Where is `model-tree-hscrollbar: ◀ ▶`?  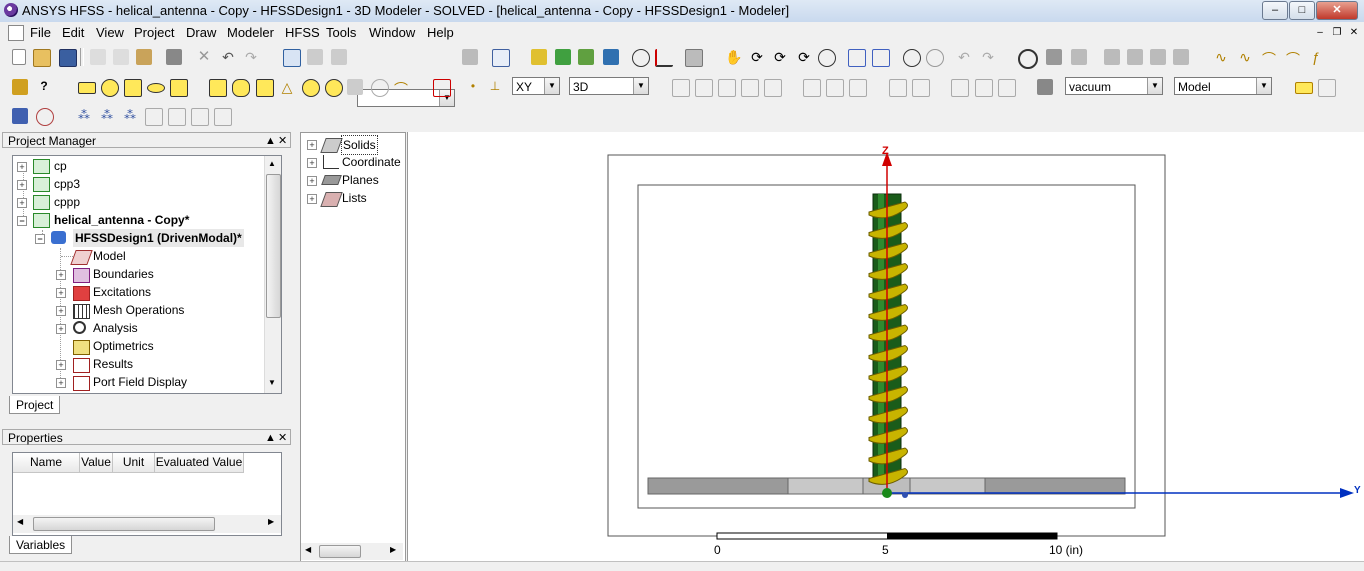 model-tree-hscrollbar: ◀ ▶ is located at coordinates (352, 551).